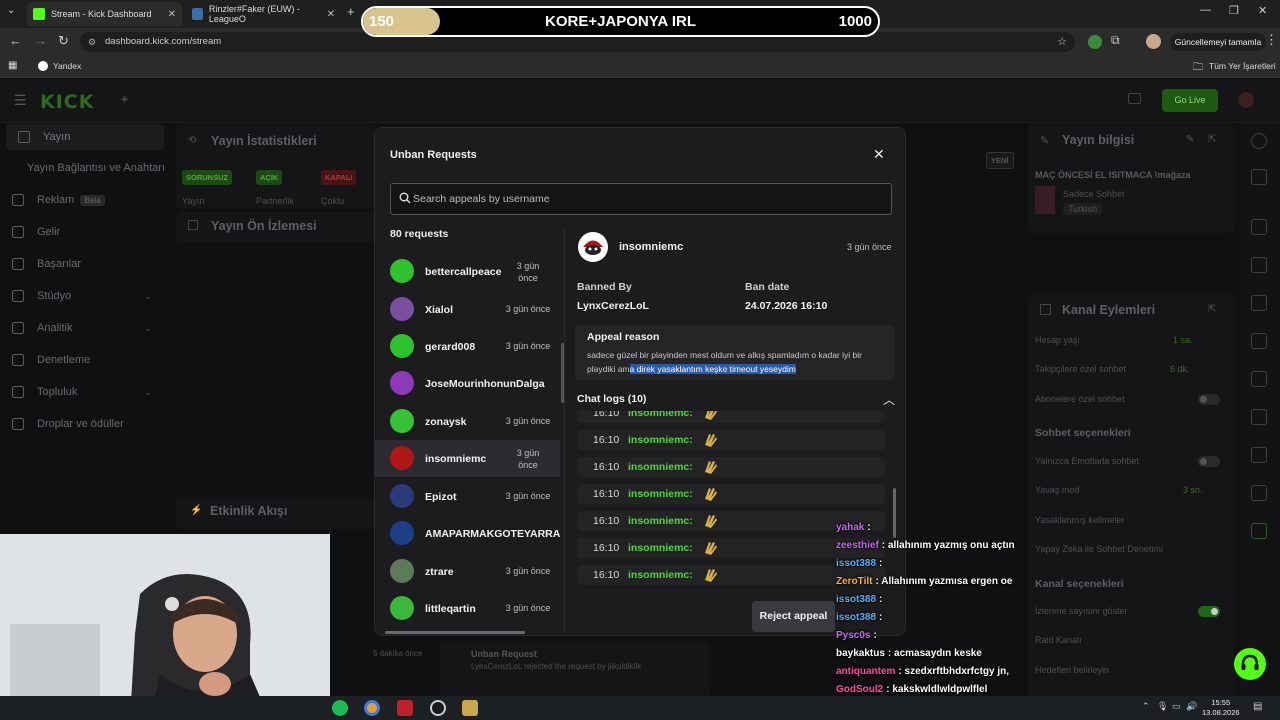  Describe the element at coordinates (1190, 139) in the screenshot. I see `edit-icon: ✎` at that location.